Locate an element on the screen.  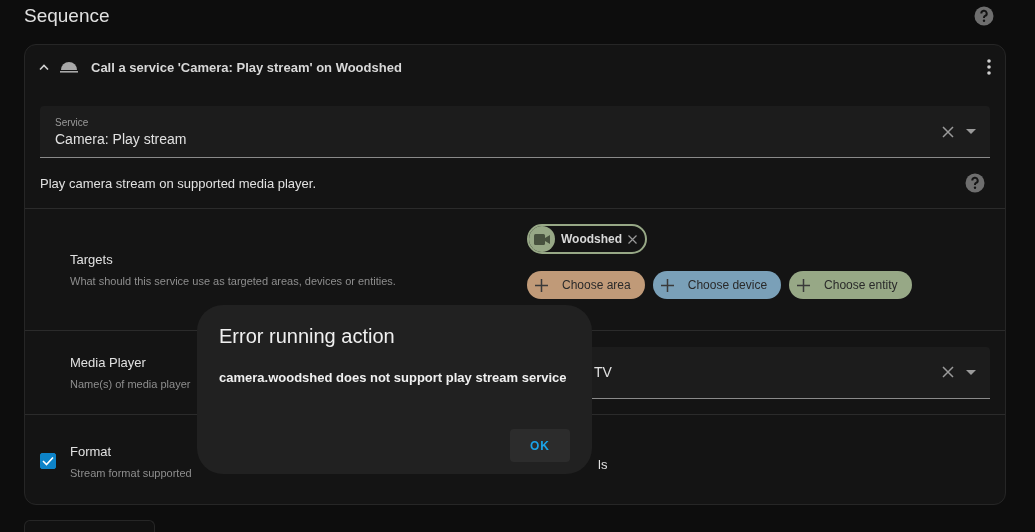
picker-chip: Choose device is located at coordinates (717, 285).